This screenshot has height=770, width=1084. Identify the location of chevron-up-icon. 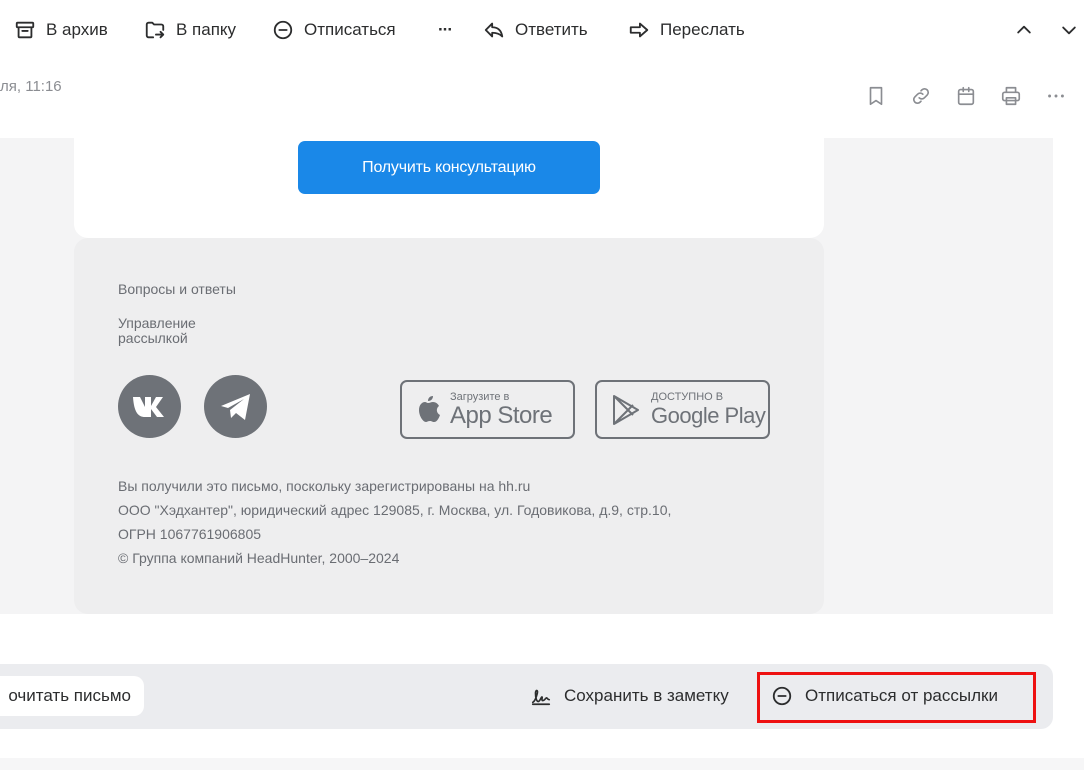
(1024, 29).